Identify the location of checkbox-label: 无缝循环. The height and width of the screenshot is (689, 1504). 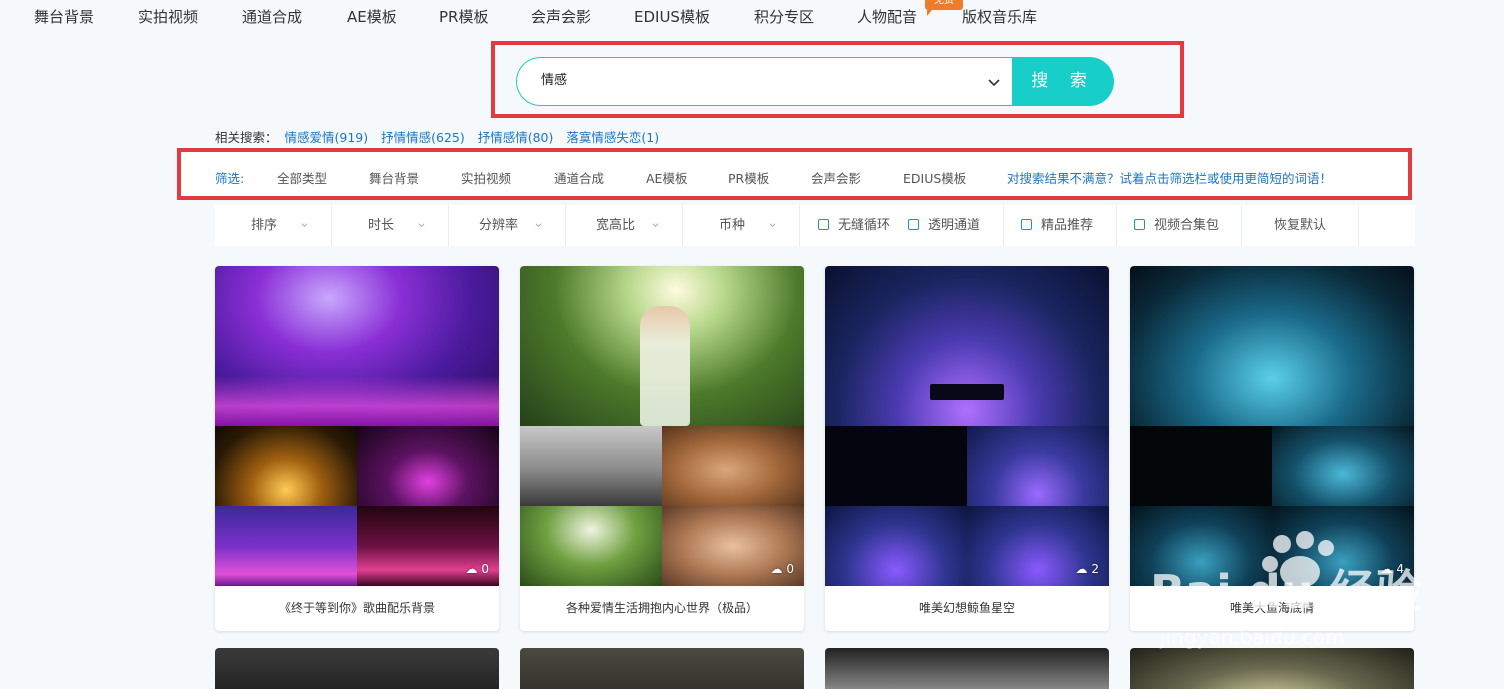
(864, 225).